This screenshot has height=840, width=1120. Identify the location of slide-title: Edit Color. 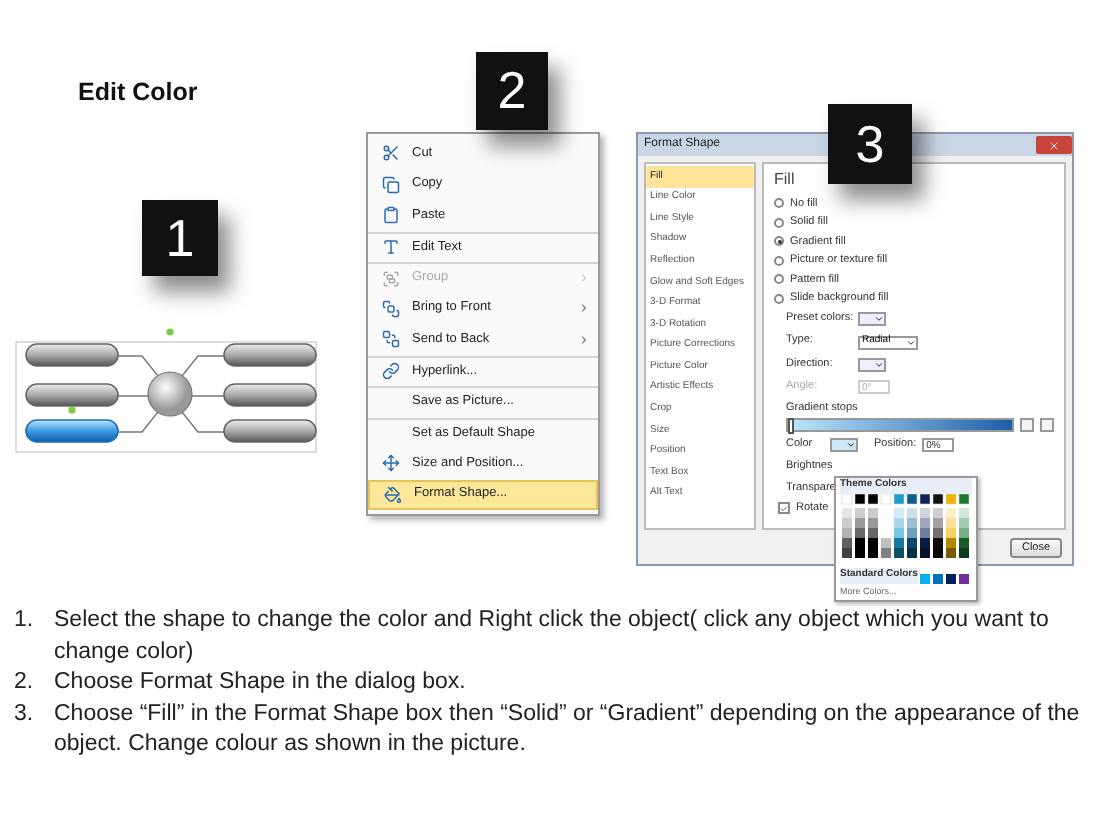
(138, 93).